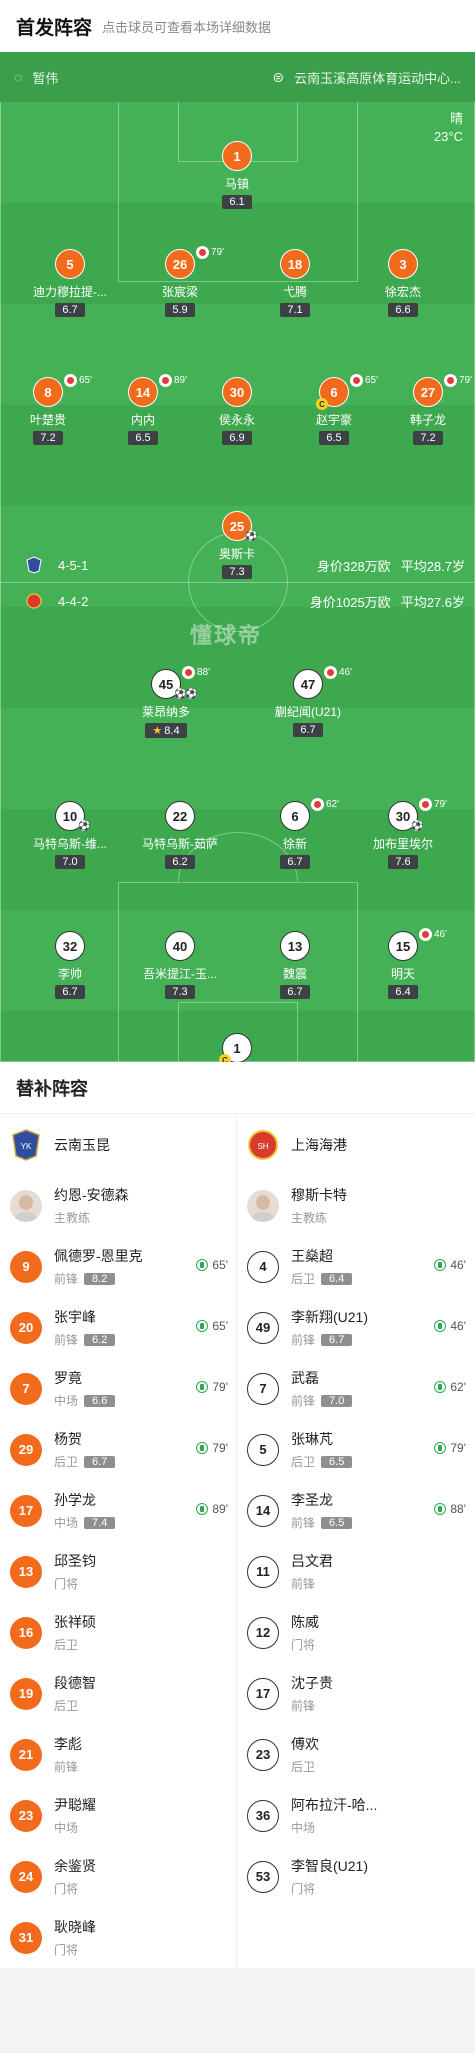 The width and height of the screenshot is (475, 2053). I want to click on sub-position: 中场, so click(303, 1828).